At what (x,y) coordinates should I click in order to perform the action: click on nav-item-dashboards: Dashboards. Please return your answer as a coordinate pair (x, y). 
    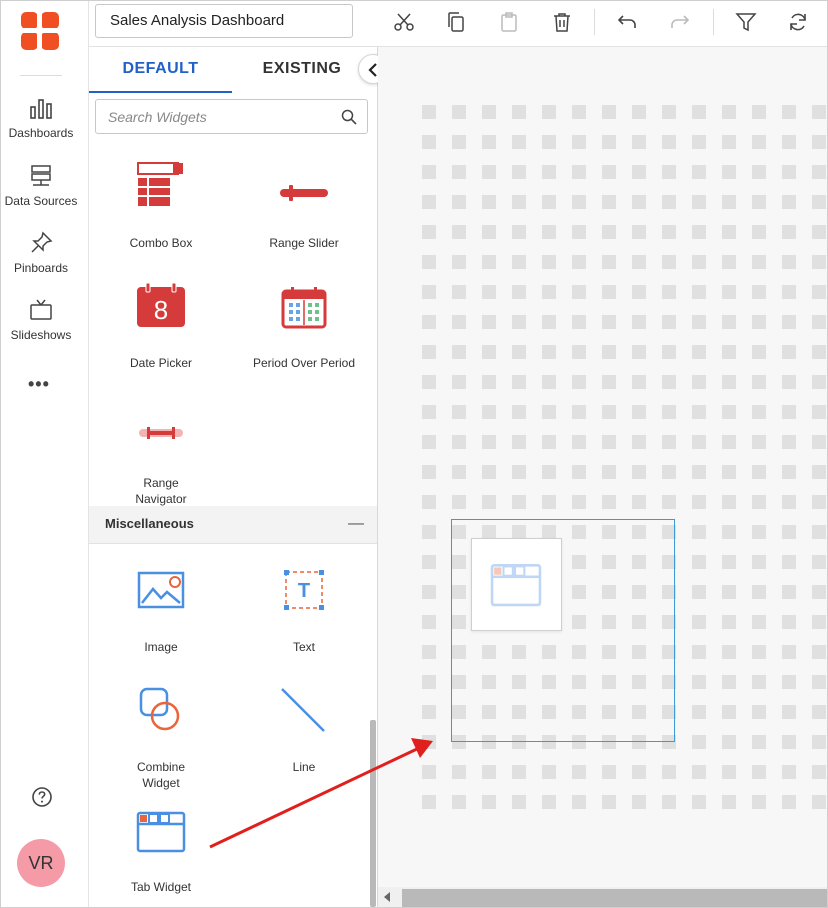
    Looking at the image, I should click on (41, 119).